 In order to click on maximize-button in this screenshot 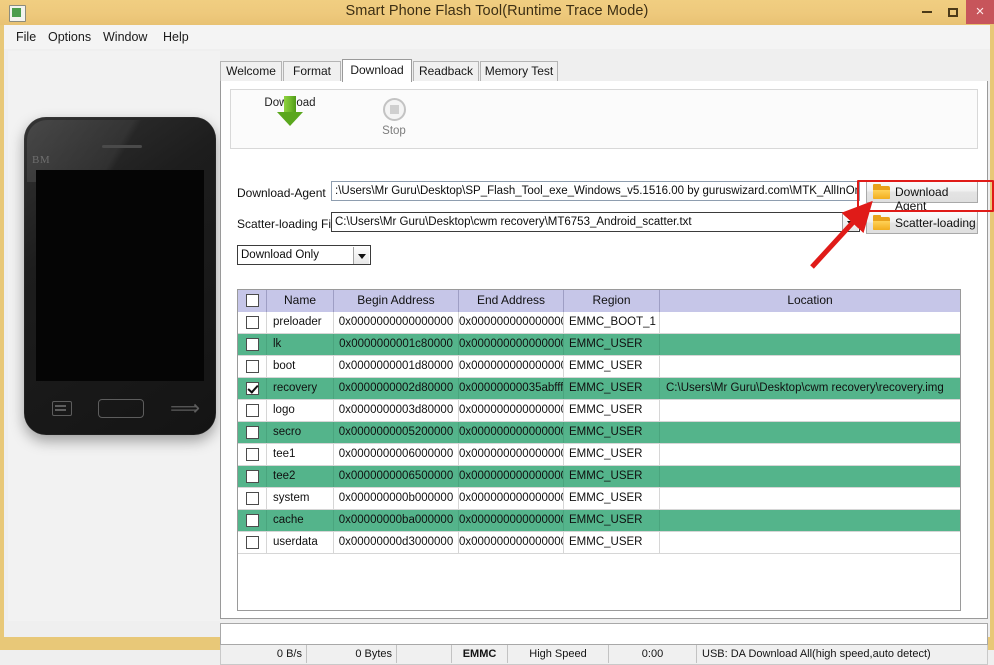, I will do `click(953, 12)`.